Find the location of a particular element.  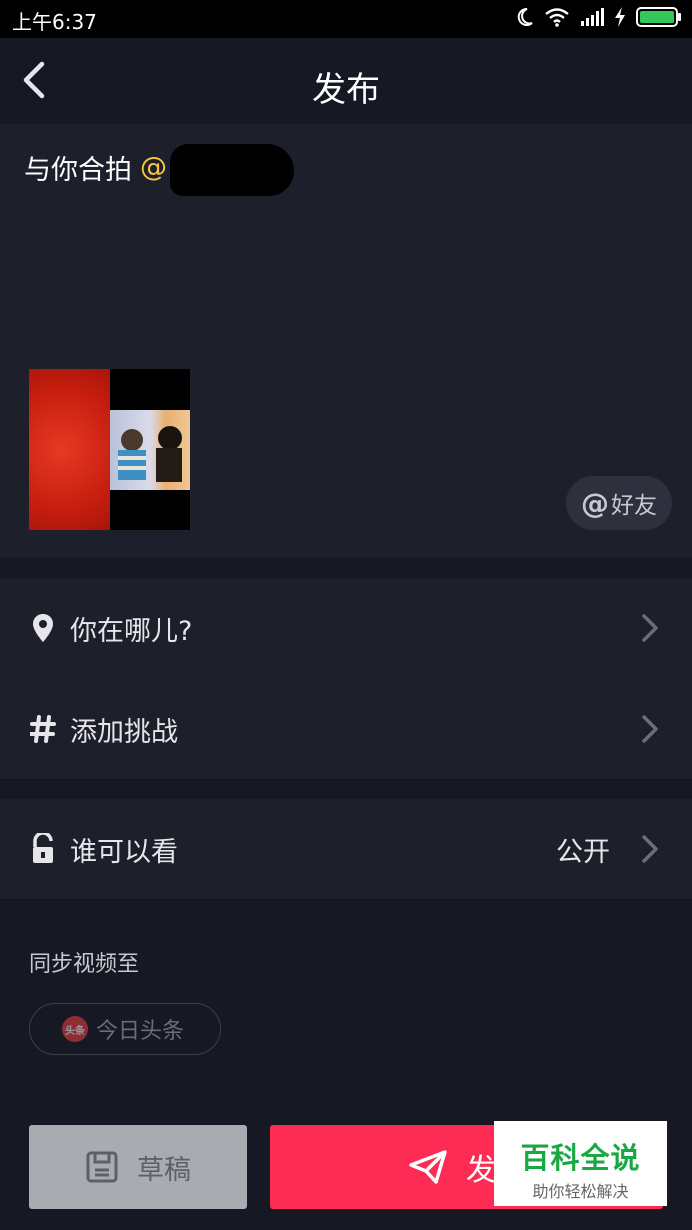

status-icons is located at coordinates (599, 19).